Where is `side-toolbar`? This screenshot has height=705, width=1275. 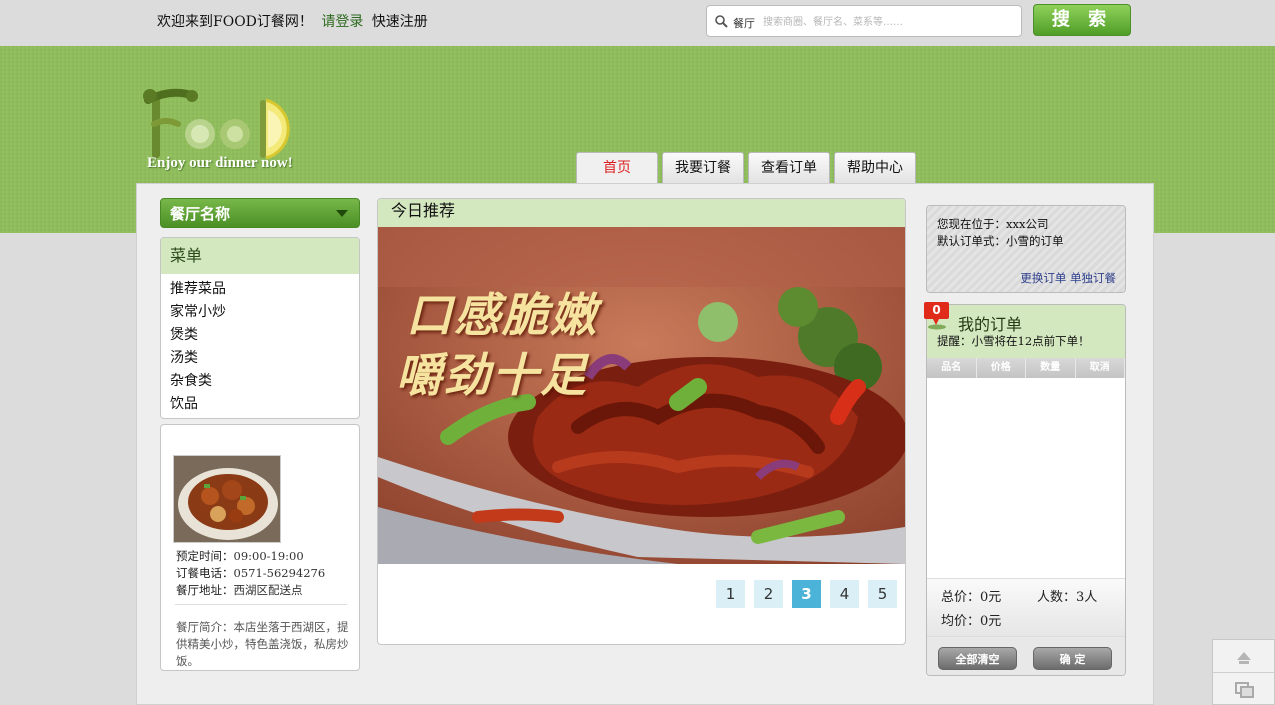
side-toolbar is located at coordinates (1243, 672).